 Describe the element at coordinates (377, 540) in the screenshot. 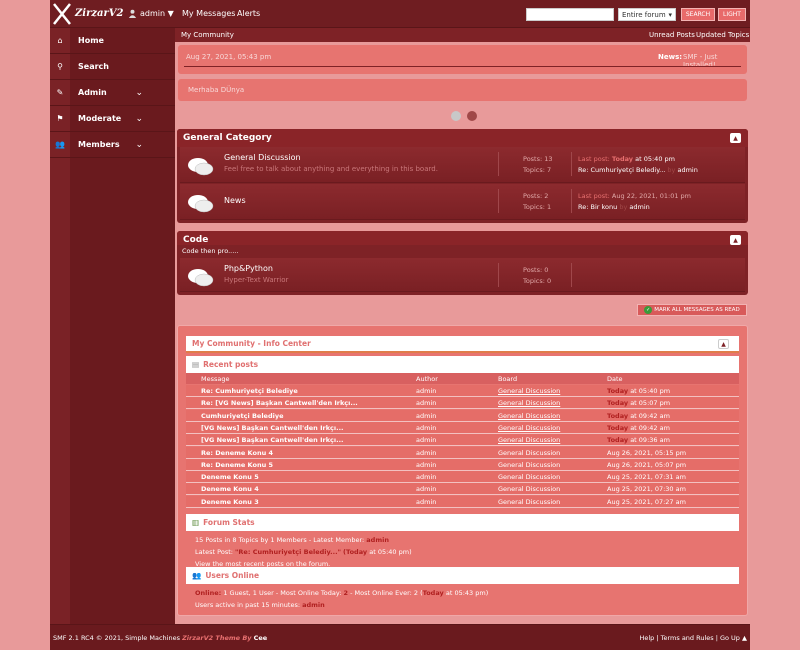

I see `latest-member-link: admin` at that location.